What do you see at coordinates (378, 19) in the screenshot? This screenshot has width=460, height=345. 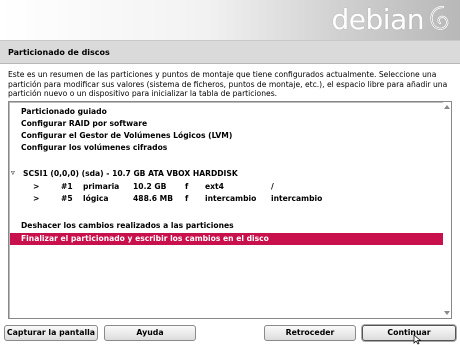 I see `debian-logo-text: debian` at bounding box center [378, 19].